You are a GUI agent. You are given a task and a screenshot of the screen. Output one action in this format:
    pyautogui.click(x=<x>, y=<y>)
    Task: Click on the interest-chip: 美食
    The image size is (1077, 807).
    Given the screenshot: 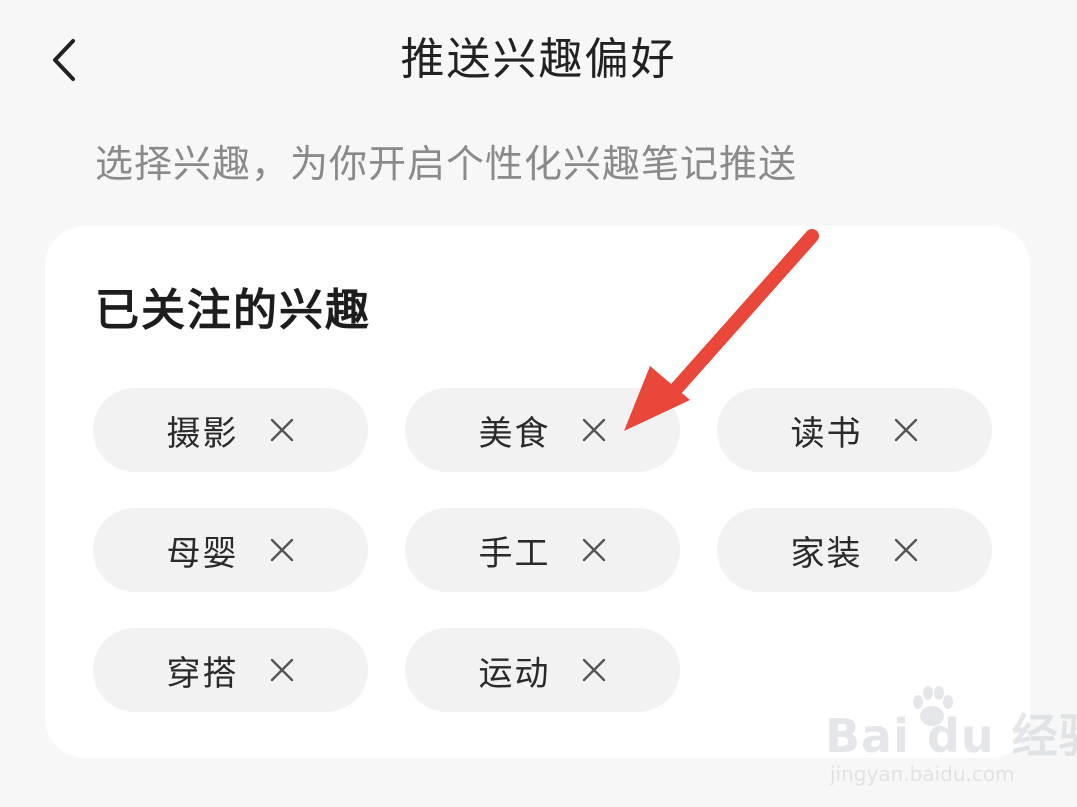 What is the action you would take?
    pyautogui.click(x=542, y=430)
    